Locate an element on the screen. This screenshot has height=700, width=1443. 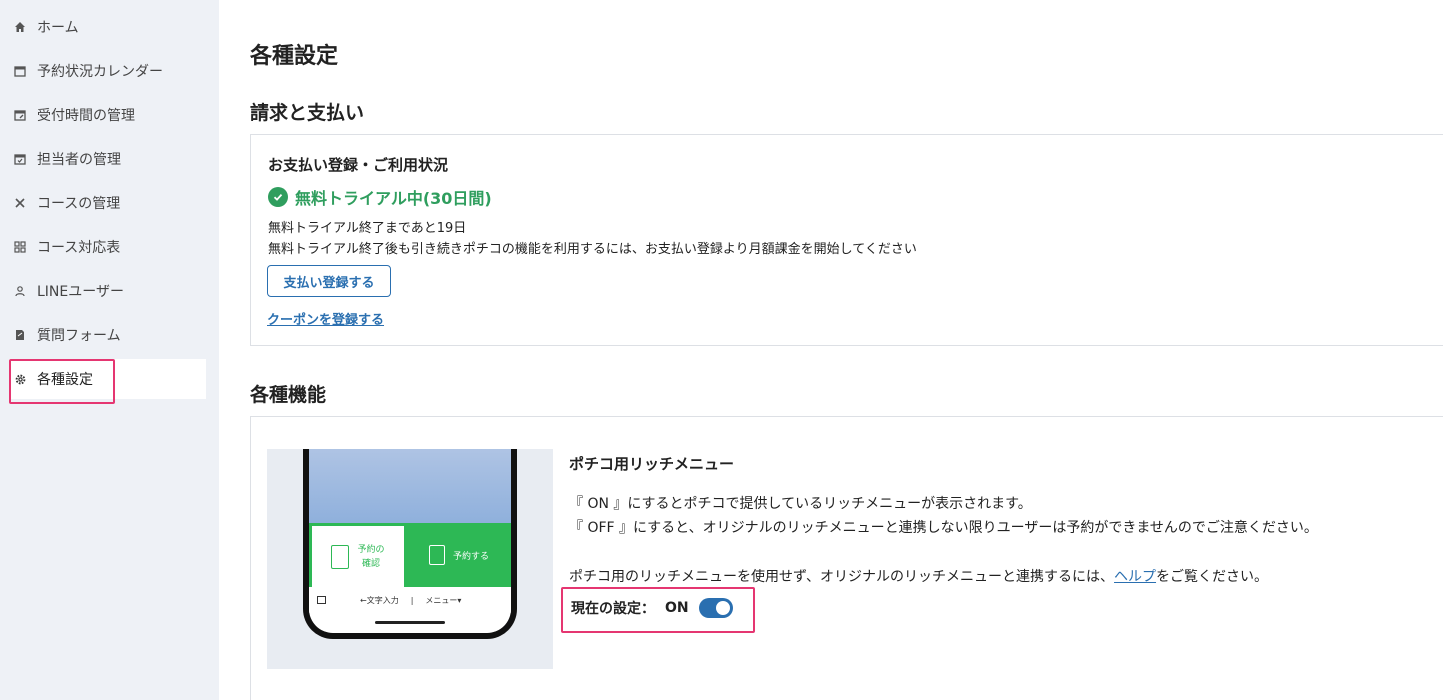
current-setting: 現在の設定： ON is located at coordinates (652, 608).